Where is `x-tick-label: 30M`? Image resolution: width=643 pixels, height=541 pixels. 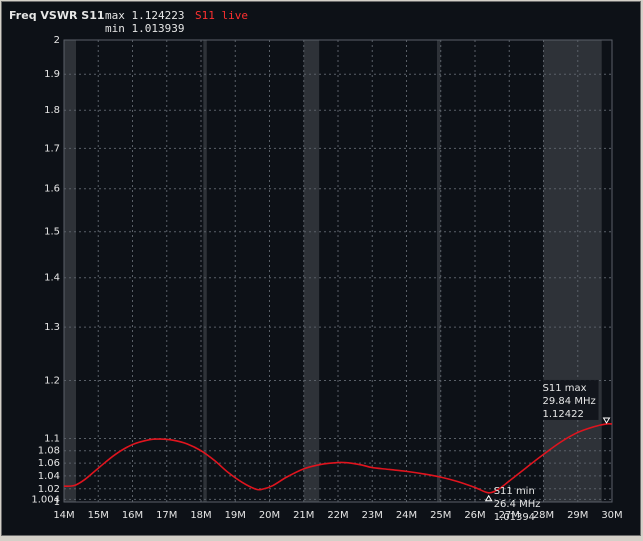
x-tick-label: 30M is located at coordinates (611, 515).